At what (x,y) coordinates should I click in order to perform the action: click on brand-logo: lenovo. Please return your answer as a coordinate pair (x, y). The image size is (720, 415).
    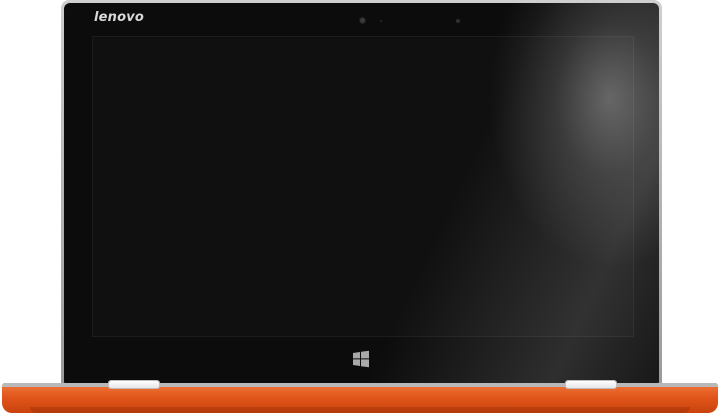
    Looking at the image, I should click on (119, 17).